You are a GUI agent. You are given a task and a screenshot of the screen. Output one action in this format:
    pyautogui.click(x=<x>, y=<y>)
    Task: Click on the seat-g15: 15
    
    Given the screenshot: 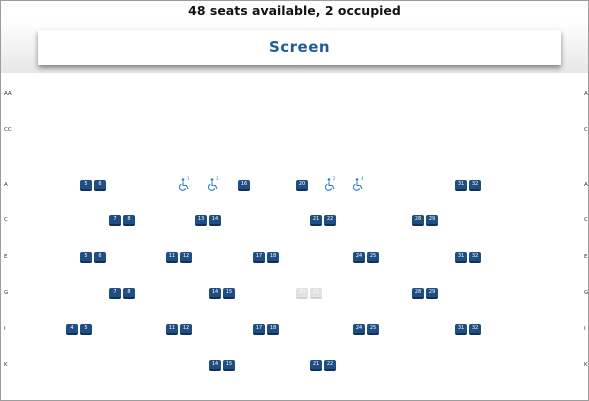 What is the action you would take?
    pyautogui.click(x=229, y=293)
    